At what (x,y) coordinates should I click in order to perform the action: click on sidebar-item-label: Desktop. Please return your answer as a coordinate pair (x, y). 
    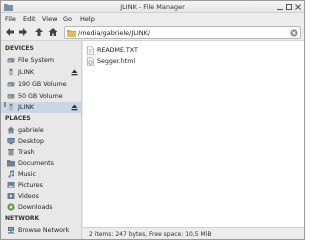
    Looking at the image, I should click on (31, 141).